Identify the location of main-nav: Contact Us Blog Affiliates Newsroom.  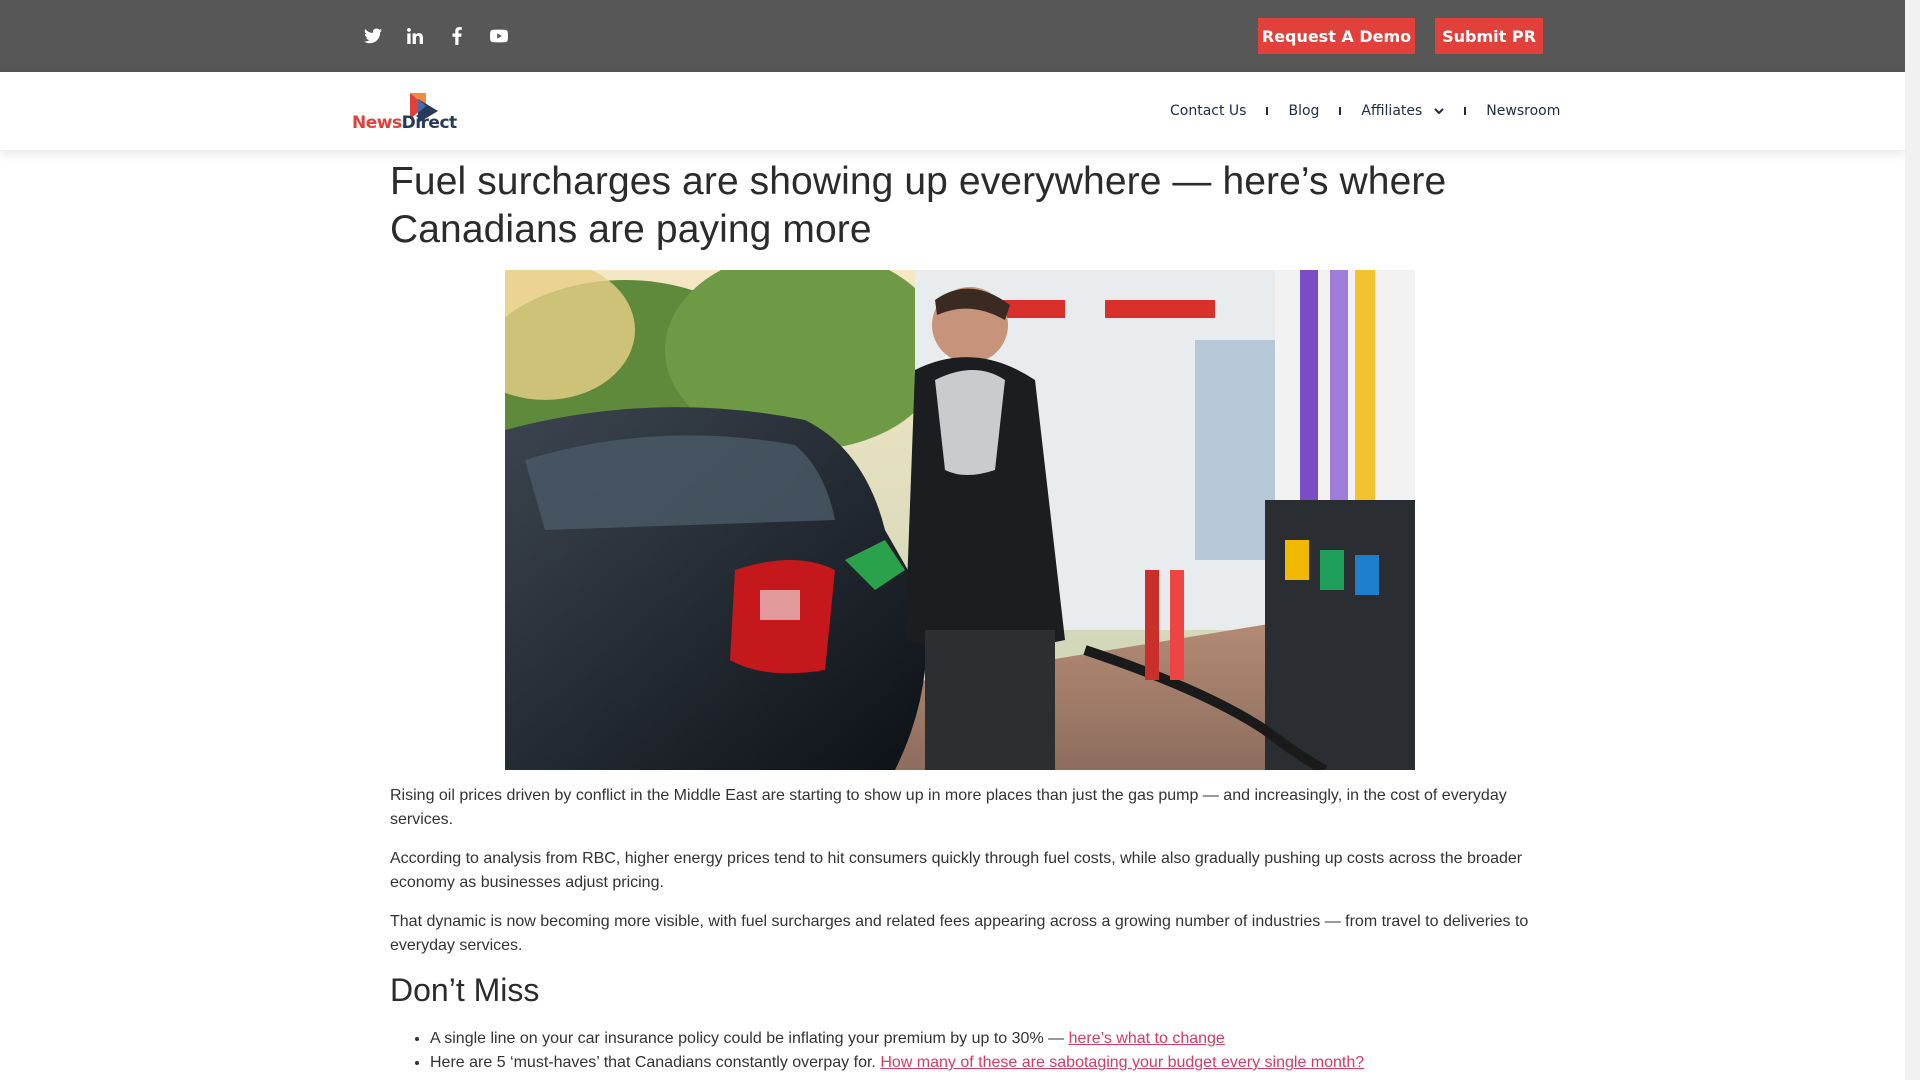
(1365, 111).